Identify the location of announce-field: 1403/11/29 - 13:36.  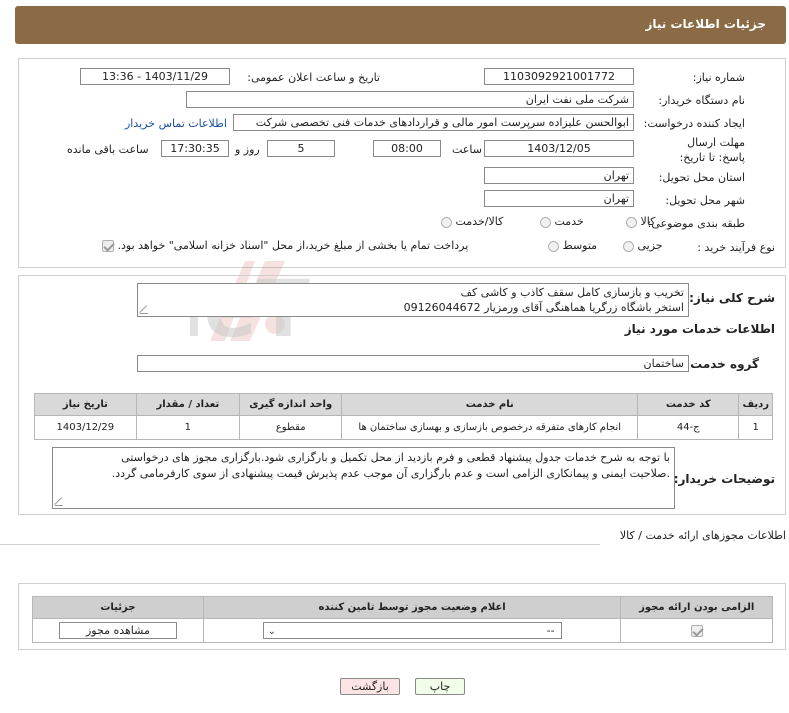
(155, 76).